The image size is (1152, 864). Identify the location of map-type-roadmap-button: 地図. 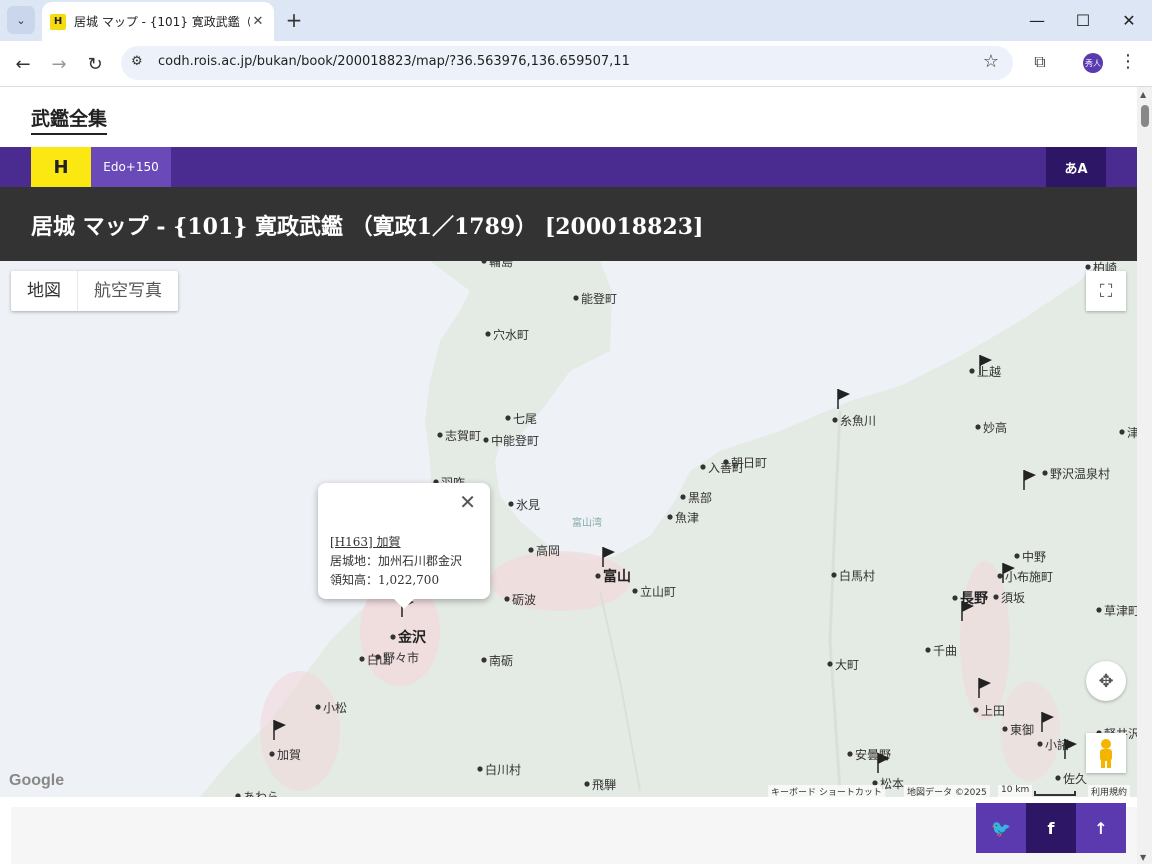
(44, 291).